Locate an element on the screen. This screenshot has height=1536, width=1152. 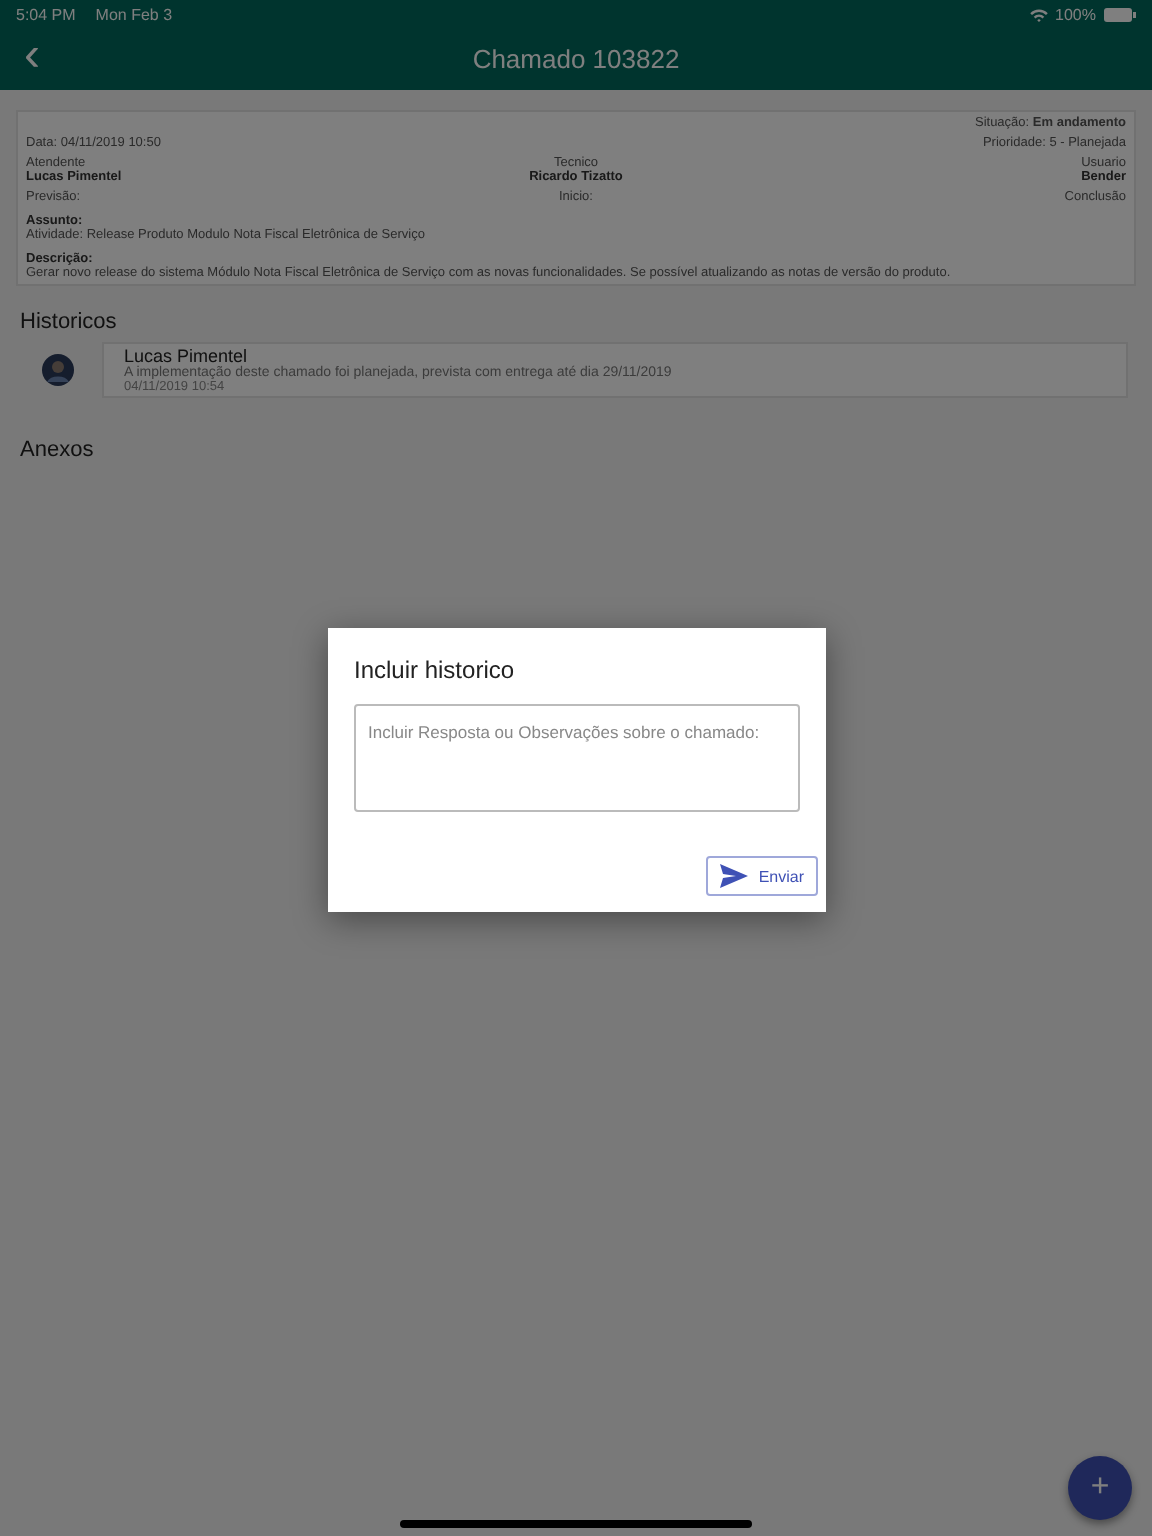
history-author: Lucas Pimentel is located at coordinates (186, 356).